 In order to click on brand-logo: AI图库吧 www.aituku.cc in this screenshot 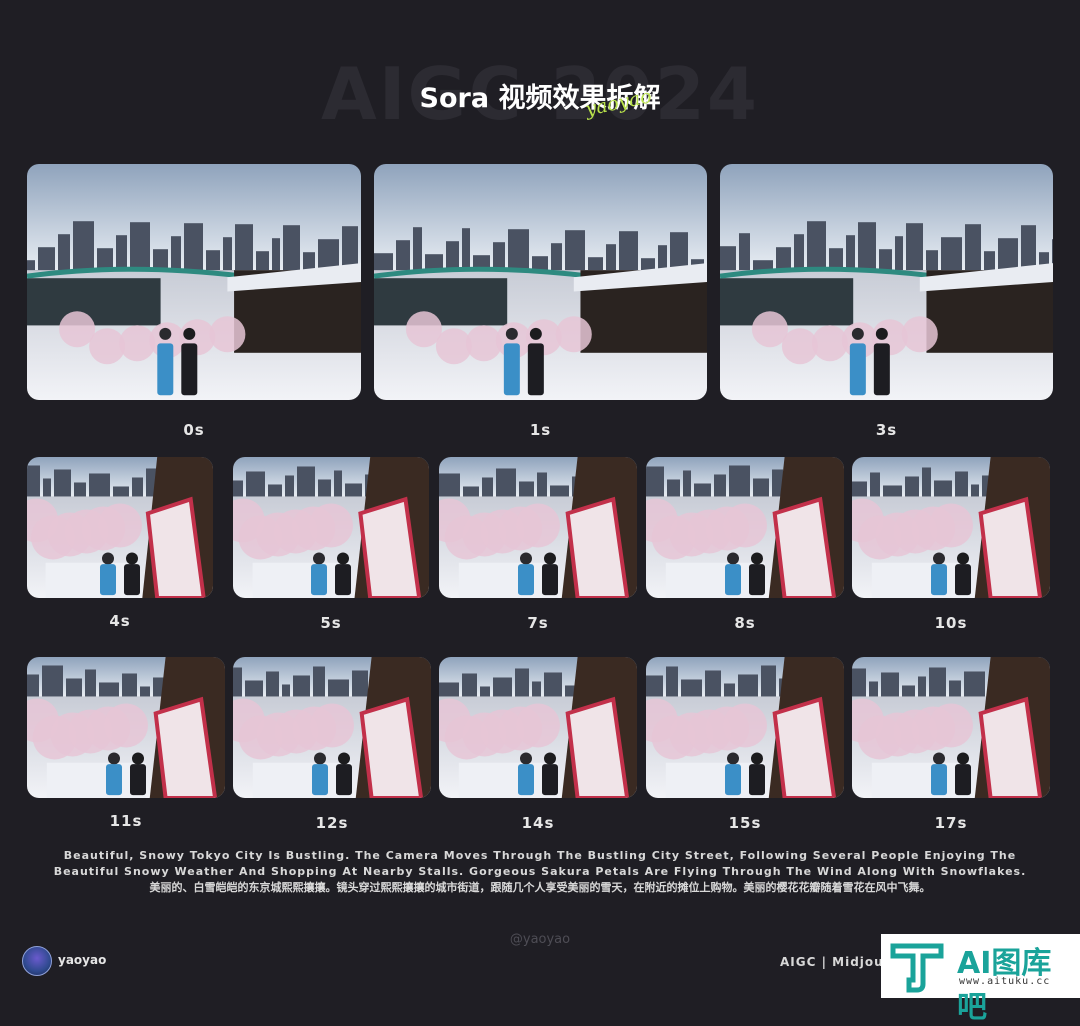, I will do `click(980, 979)`.